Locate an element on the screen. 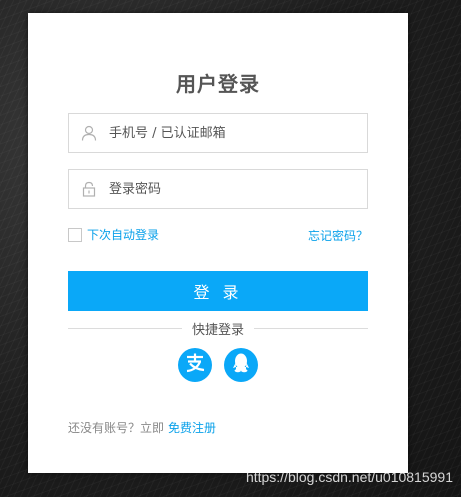  alipay-icon is located at coordinates (195, 365).